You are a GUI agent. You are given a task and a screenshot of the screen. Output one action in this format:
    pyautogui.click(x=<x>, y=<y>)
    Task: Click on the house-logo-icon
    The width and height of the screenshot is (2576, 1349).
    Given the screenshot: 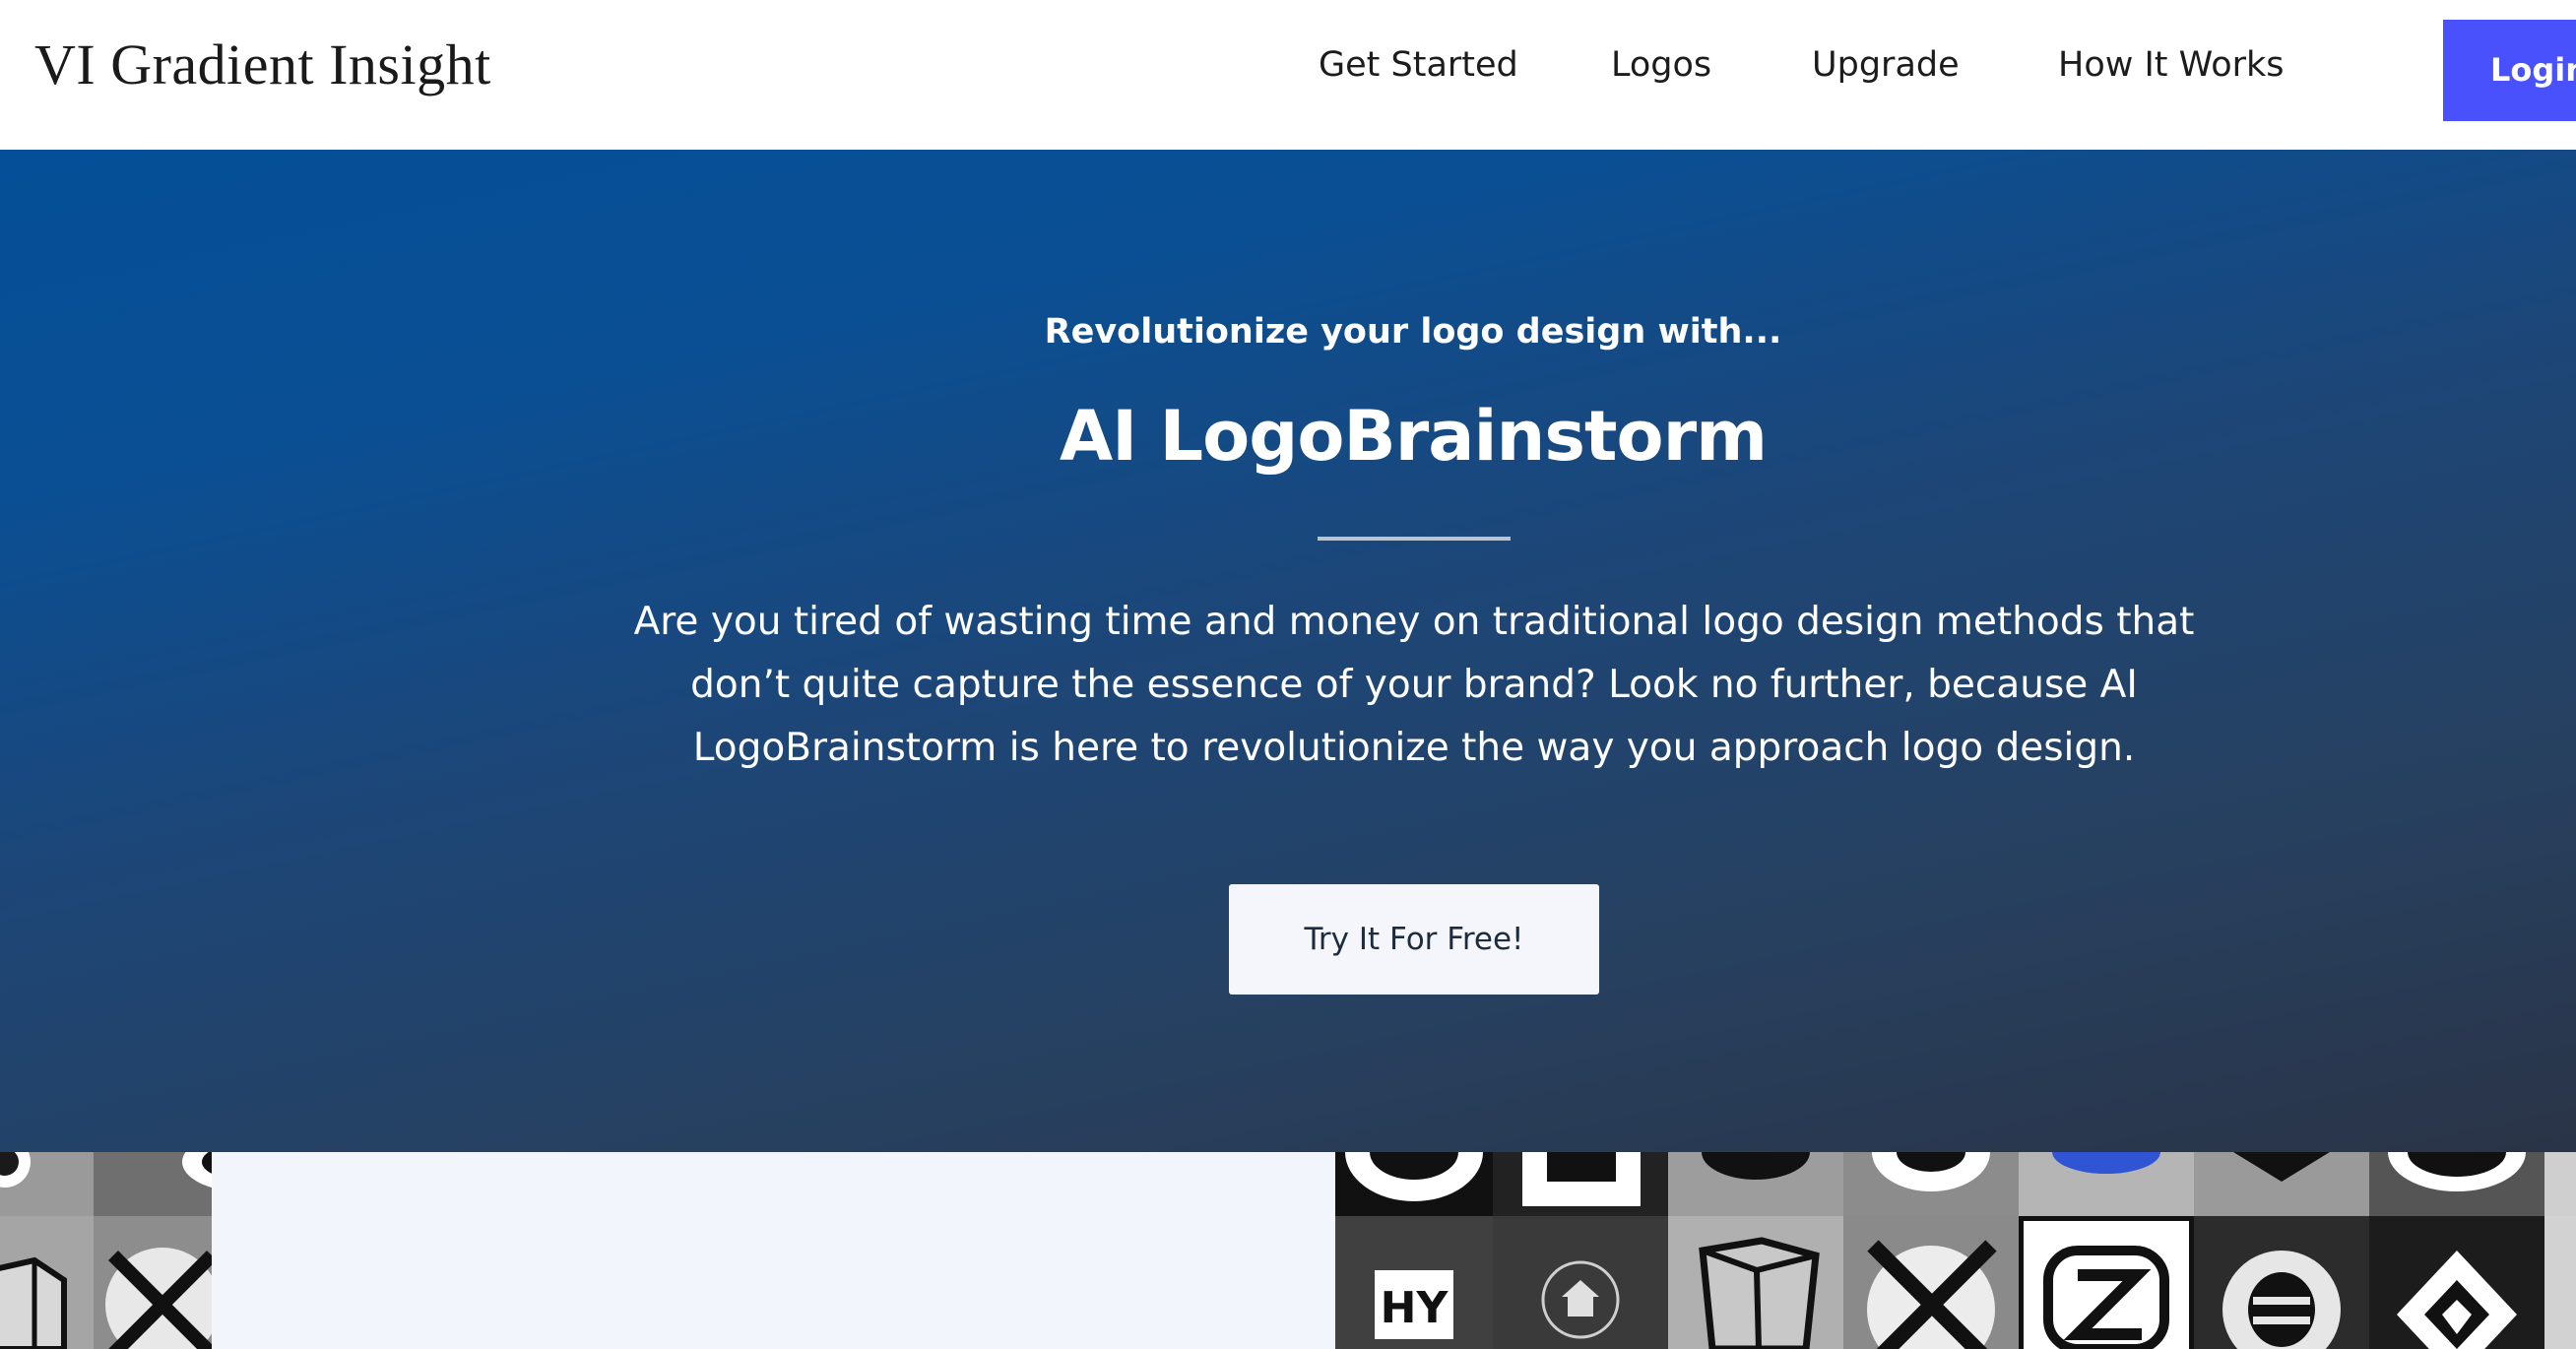 What is the action you would take?
    pyautogui.click(x=1580, y=1283)
    